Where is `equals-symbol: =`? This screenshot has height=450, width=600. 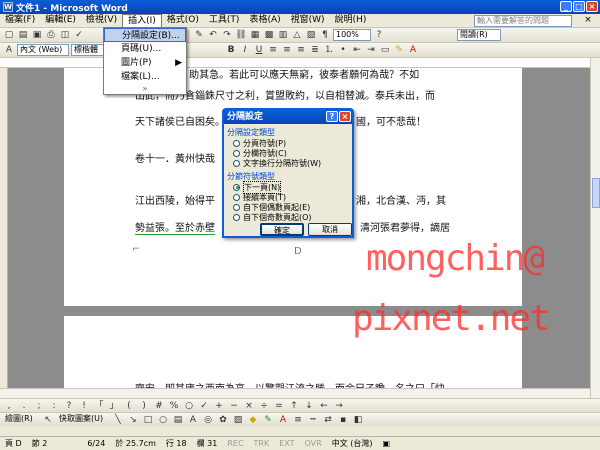 equals-symbol: = is located at coordinates (279, 406).